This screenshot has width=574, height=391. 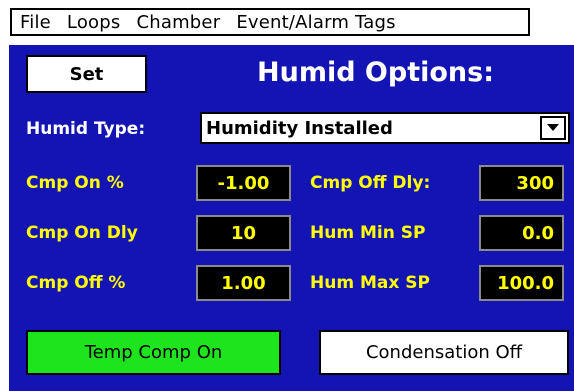 I want to click on hum-min-sp-field: 0.0, so click(x=521, y=233).